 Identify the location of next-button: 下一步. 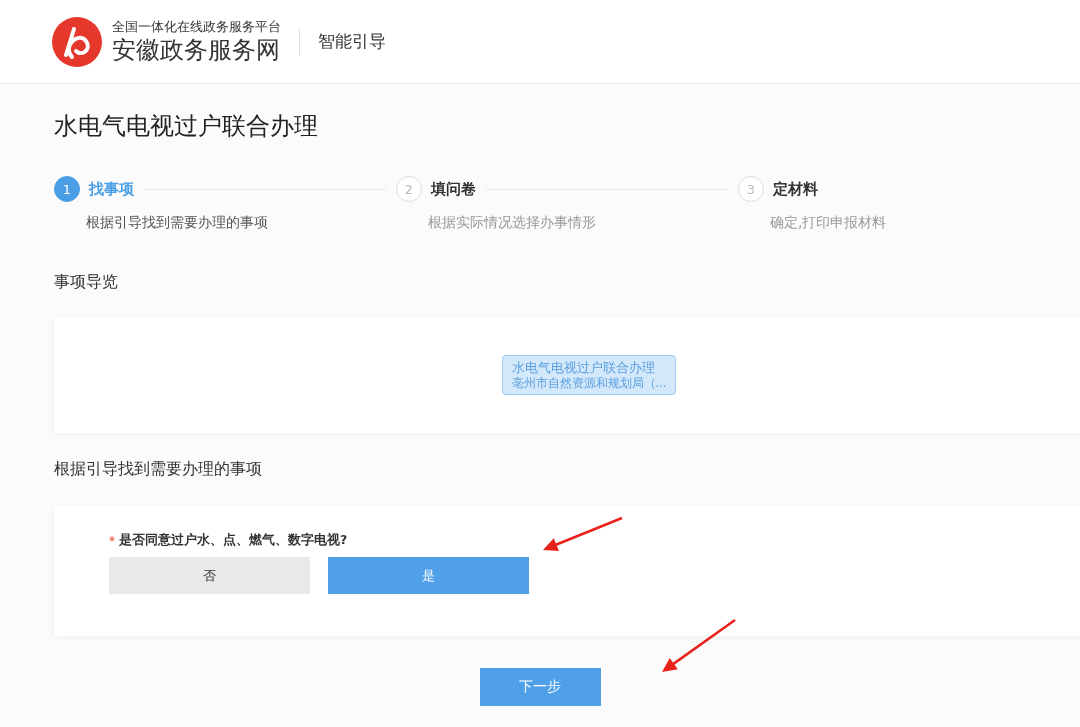
(540, 687).